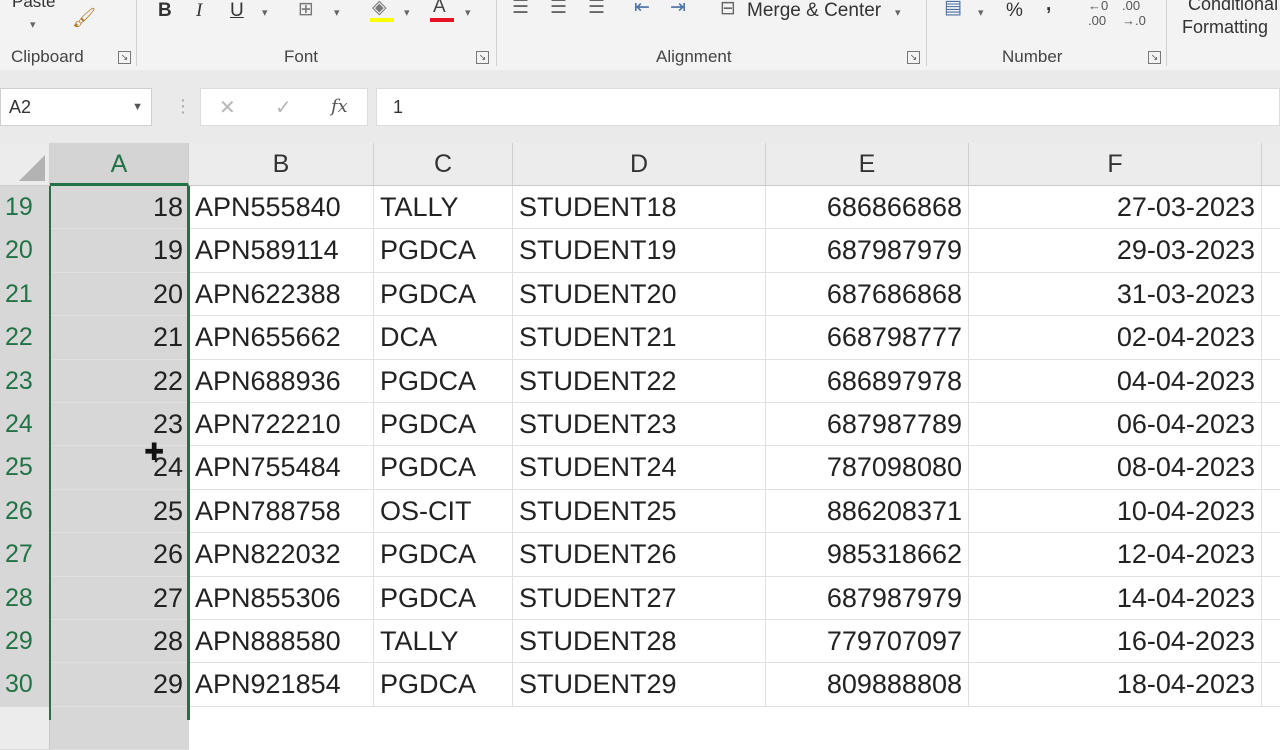 The image size is (1280, 750). Describe the element at coordinates (25, 598) in the screenshot. I see `row-header: 28` at that location.